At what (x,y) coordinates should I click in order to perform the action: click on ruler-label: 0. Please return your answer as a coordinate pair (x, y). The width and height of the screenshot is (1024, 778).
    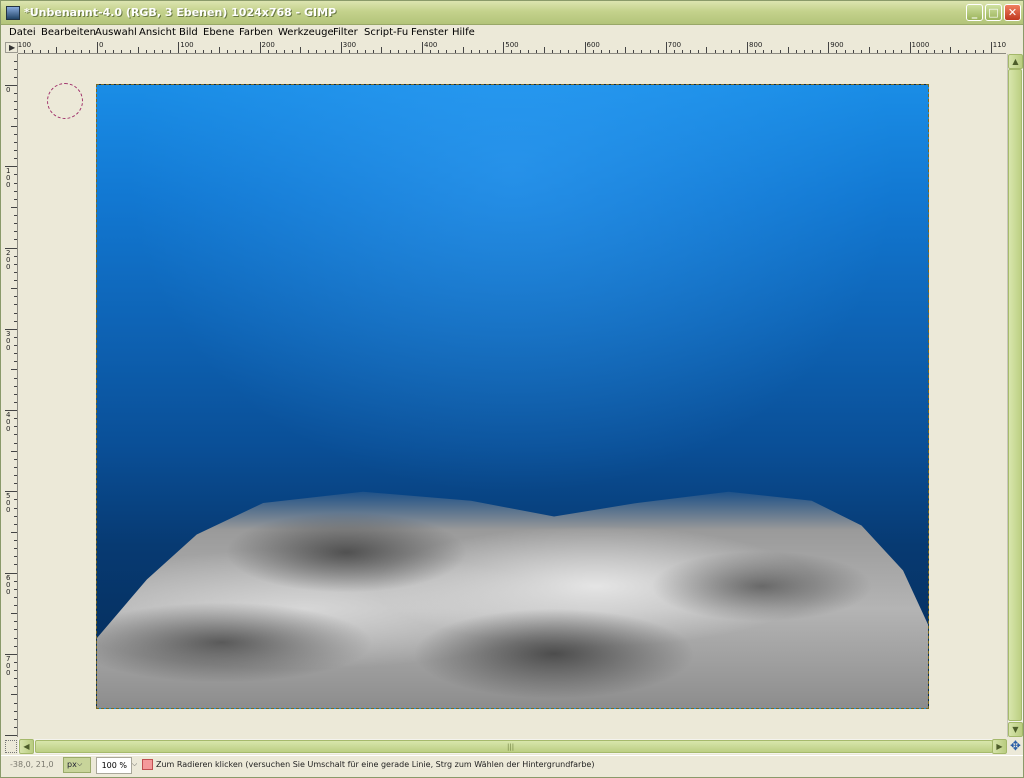
    Looking at the image, I should click on (8, 90).